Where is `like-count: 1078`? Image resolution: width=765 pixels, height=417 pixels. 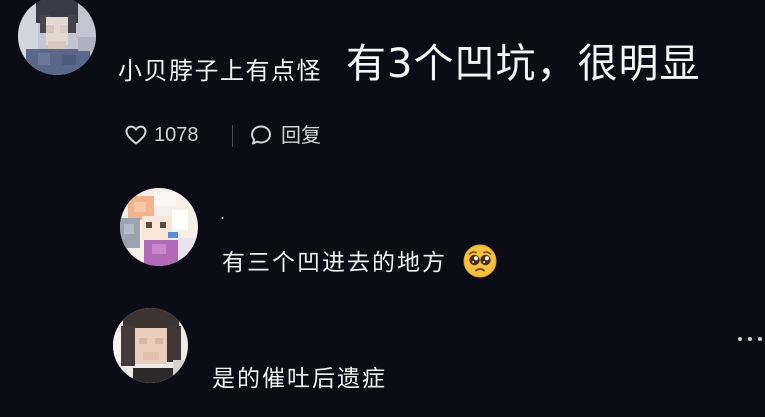
like-count: 1078 is located at coordinates (176, 135).